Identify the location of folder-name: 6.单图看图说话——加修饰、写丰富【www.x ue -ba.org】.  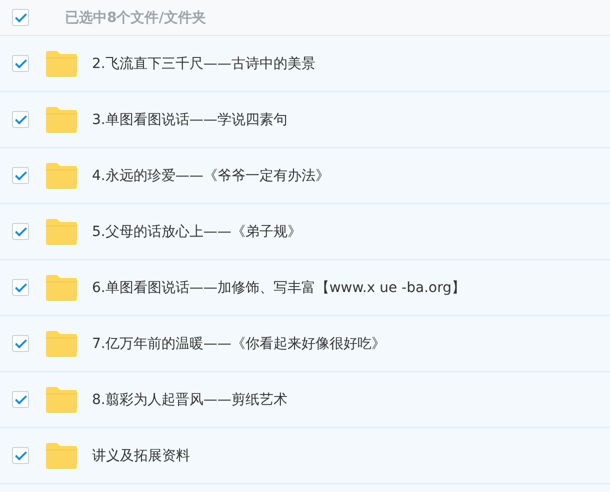
(279, 287).